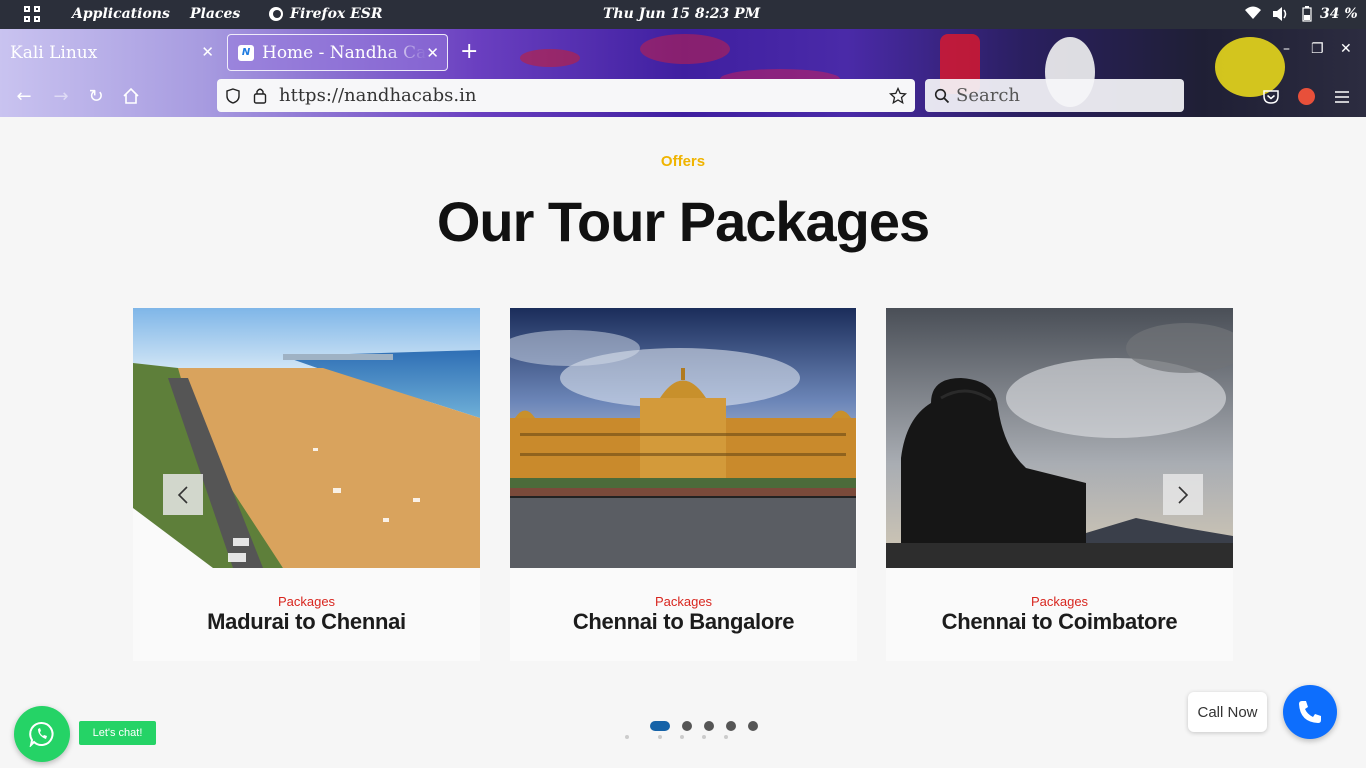 This screenshot has height=768, width=1366. What do you see at coordinates (215, 14) in the screenshot?
I see `places-menu: Places` at bounding box center [215, 14].